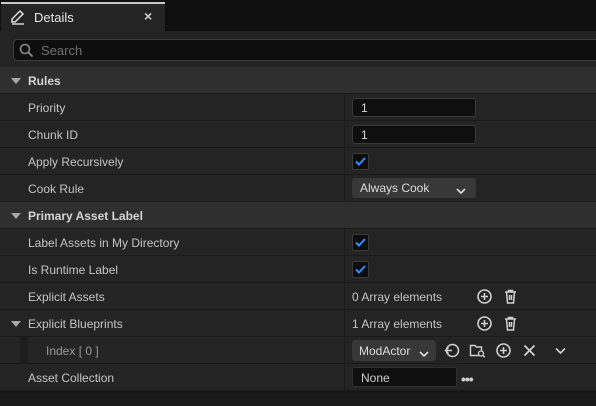 The width and height of the screenshot is (596, 406). What do you see at coordinates (18, 17) in the screenshot?
I see `edit-details-icon` at bounding box center [18, 17].